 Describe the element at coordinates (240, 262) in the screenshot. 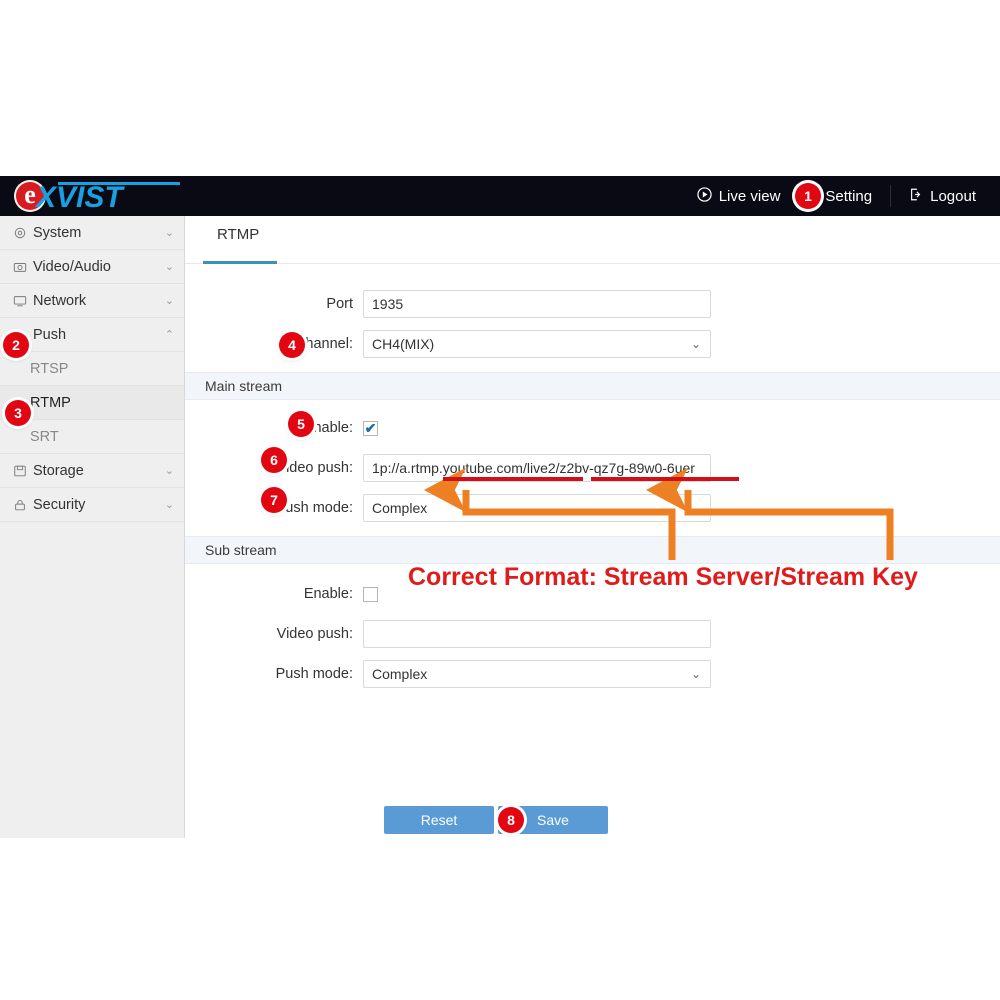

I see `tab-active-indicator` at that location.